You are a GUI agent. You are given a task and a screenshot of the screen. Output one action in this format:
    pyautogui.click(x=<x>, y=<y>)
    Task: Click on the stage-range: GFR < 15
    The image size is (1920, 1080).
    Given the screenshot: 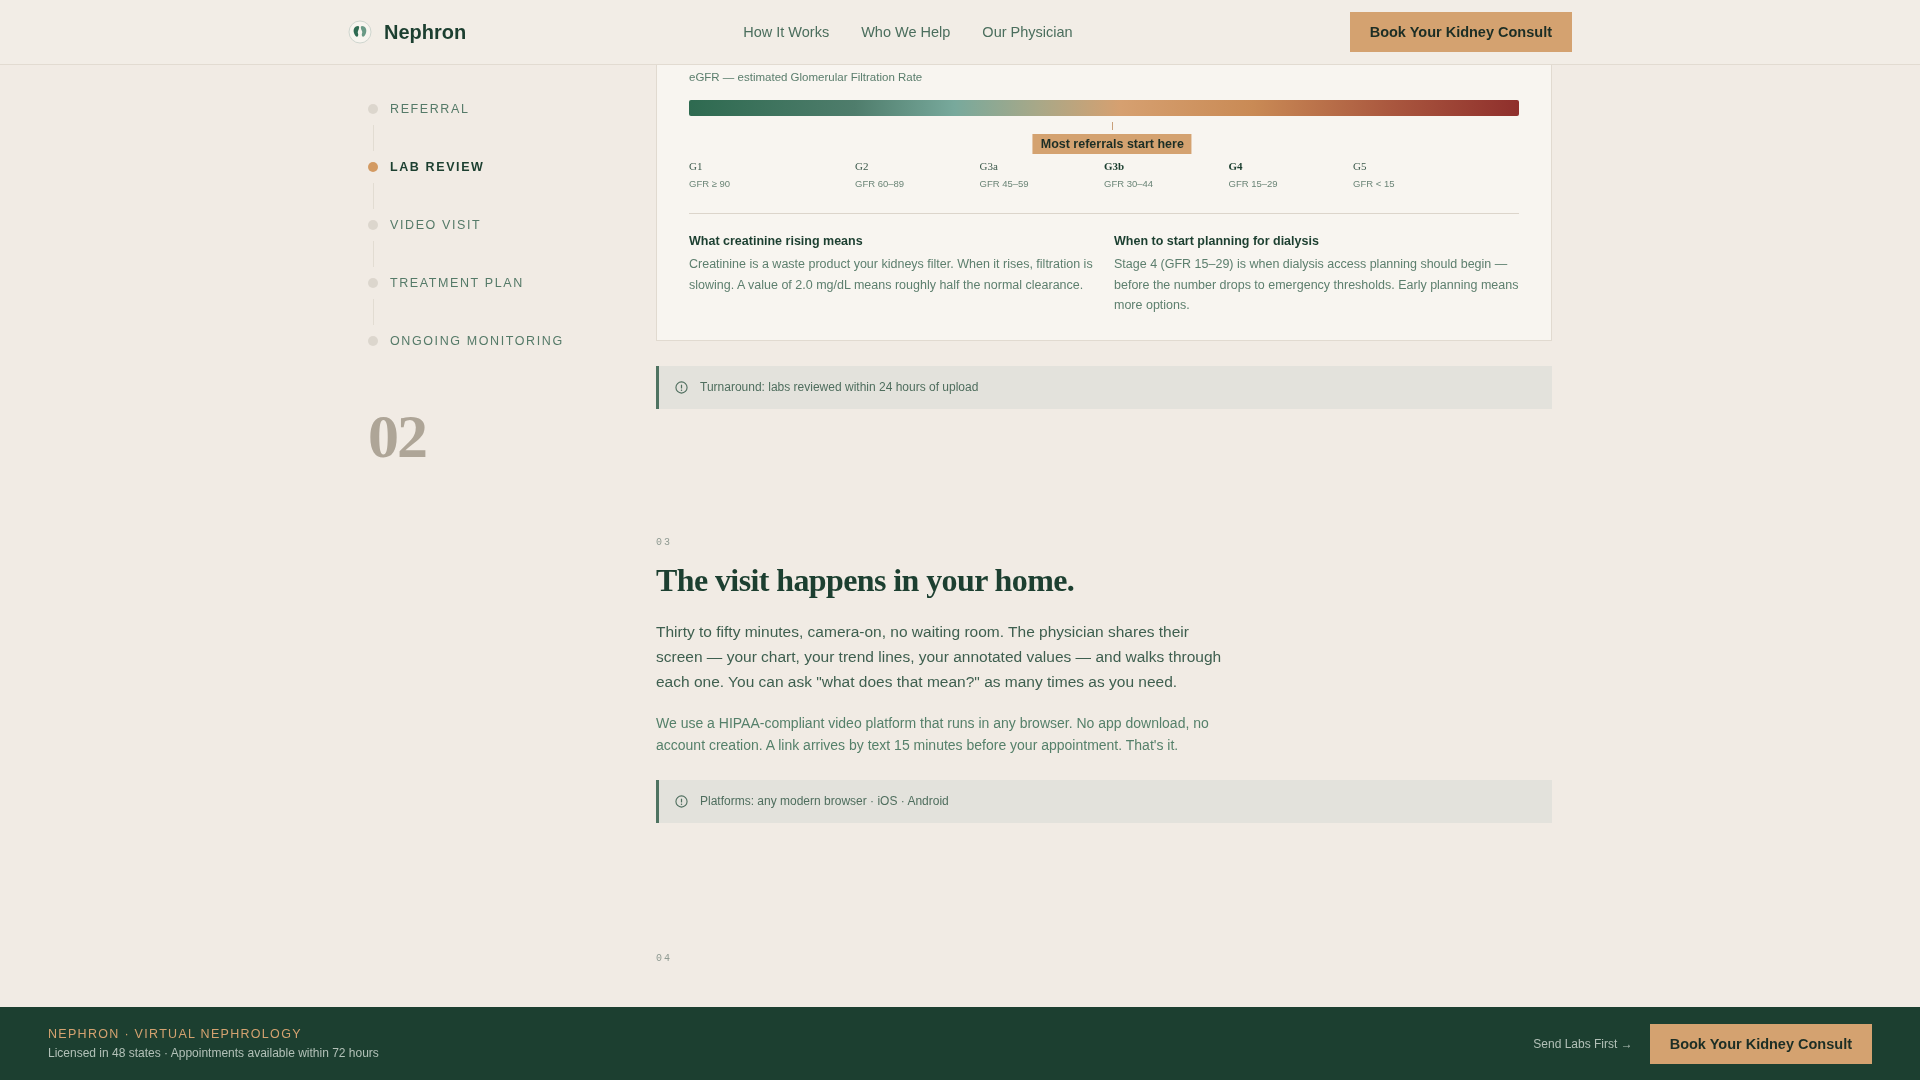 What is the action you would take?
    pyautogui.click(x=1374, y=183)
    